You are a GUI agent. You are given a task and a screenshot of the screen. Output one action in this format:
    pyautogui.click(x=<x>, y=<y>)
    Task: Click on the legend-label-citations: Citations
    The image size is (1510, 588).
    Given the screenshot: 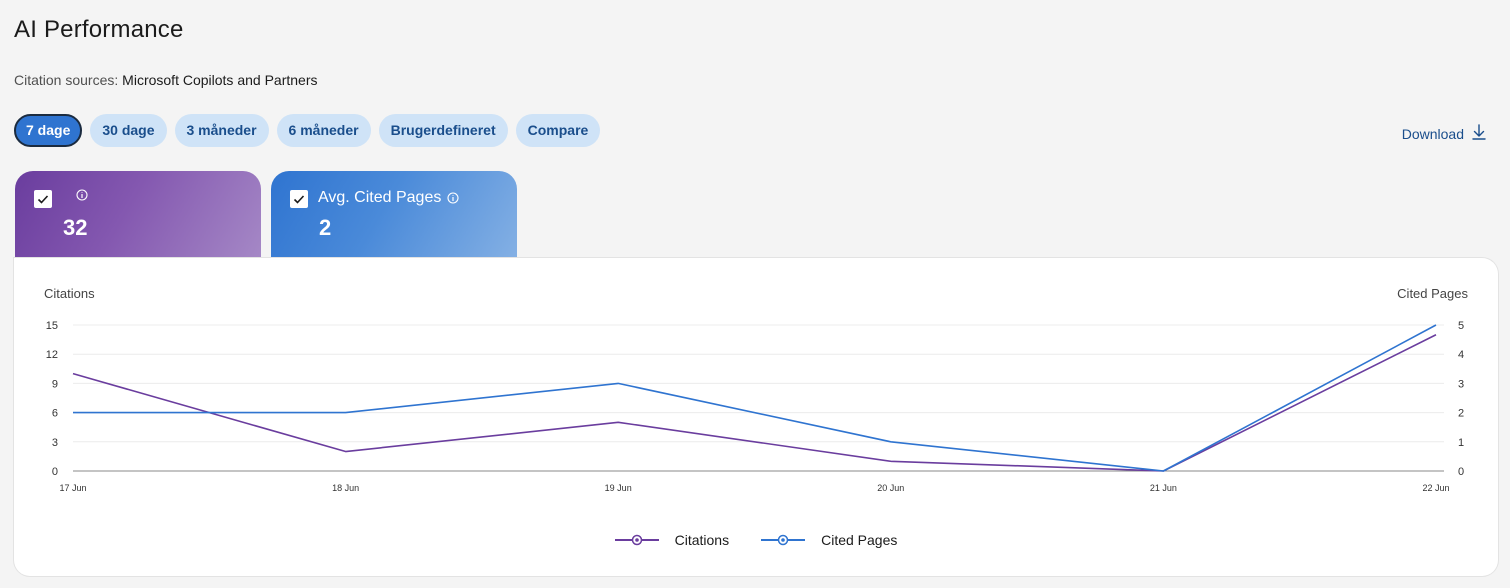 What is the action you would take?
    pyautogui.click(x=702, y=540)
    